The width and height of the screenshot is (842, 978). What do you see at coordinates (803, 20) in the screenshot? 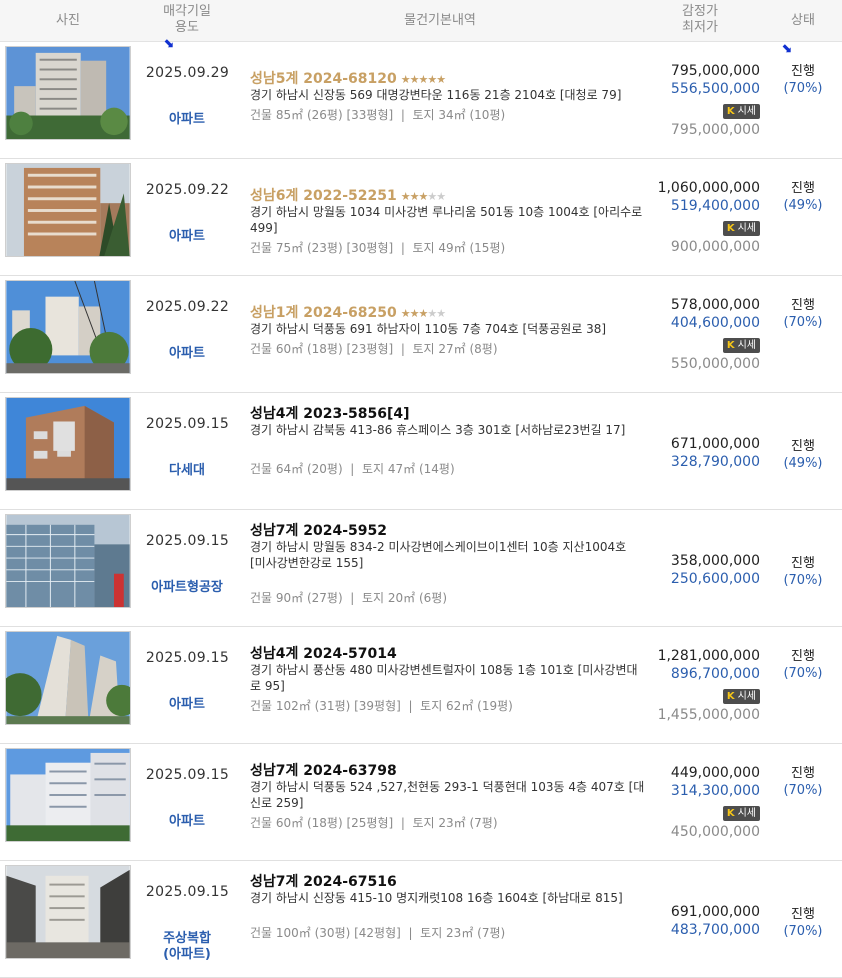
I see `header-status: 상태` at bounding box center [803, 20].